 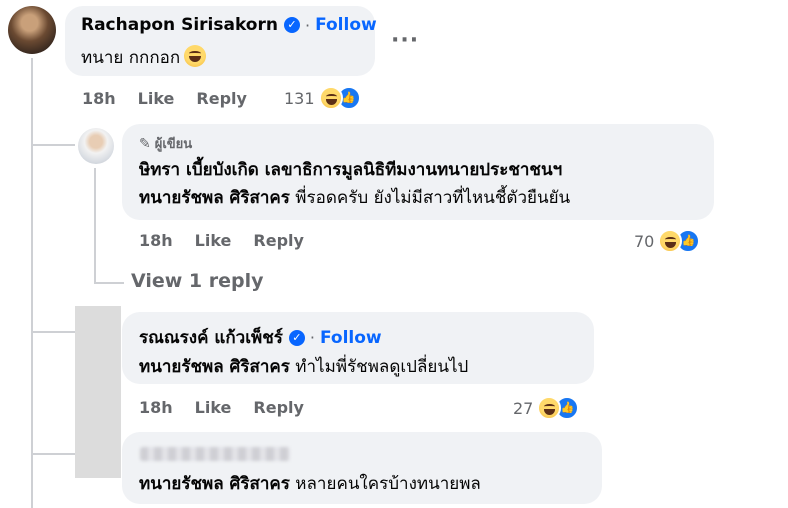 I want to click on more-options-button: ···, so click(x=405, y=40).